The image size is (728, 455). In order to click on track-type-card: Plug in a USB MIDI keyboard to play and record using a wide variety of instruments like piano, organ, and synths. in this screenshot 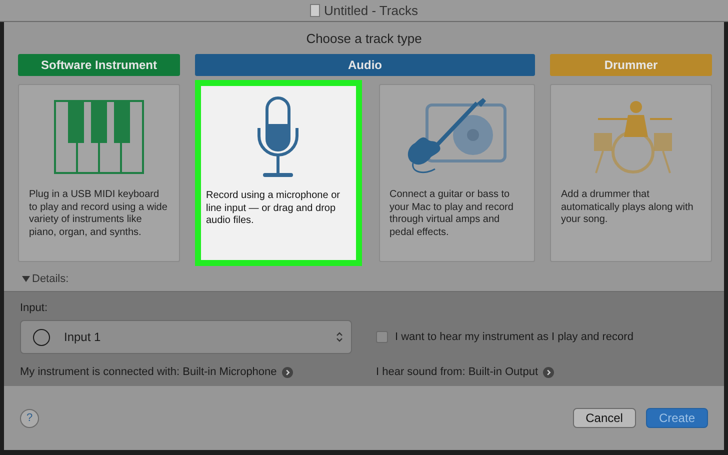, I will do `click(99, 173)`.